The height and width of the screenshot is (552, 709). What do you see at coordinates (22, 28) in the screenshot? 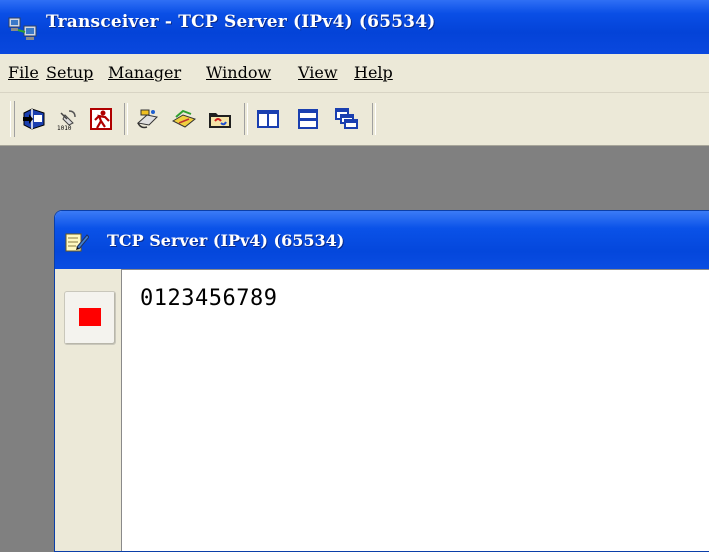
I see `network-computers-icon` at bounding box center [22, 28].